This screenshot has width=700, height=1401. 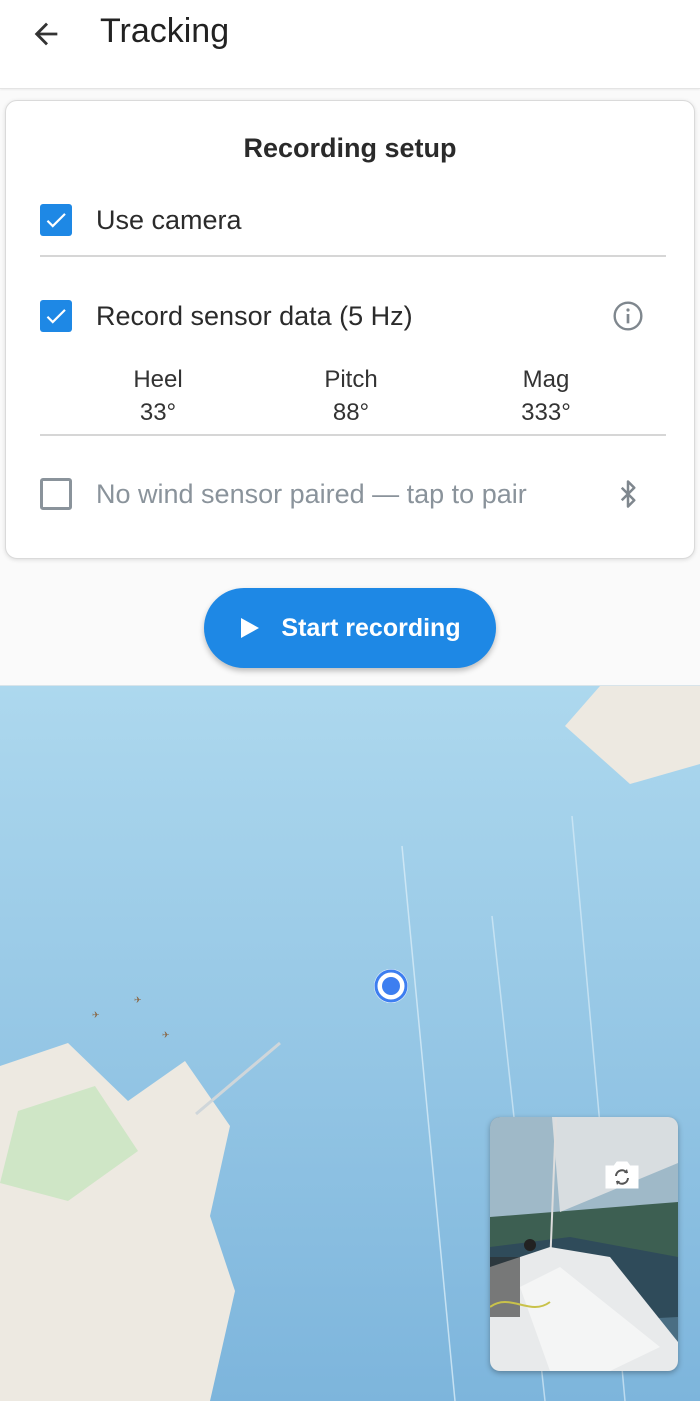 I want to click on land-area, so click(x=117, y=1222).